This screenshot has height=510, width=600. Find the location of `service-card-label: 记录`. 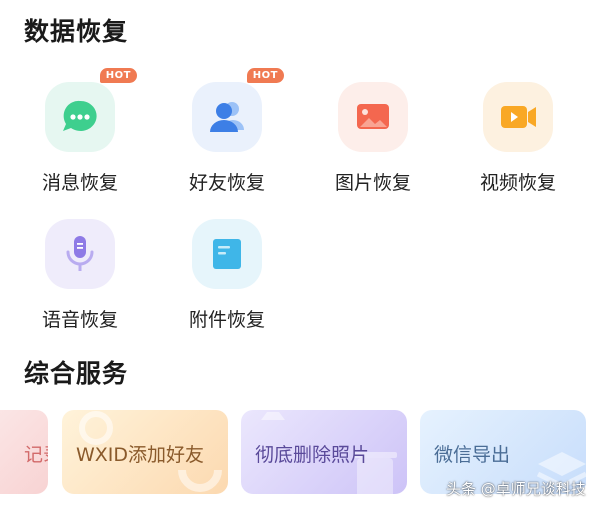

service-card-label: 记录 is located at coordinates (36, 455).